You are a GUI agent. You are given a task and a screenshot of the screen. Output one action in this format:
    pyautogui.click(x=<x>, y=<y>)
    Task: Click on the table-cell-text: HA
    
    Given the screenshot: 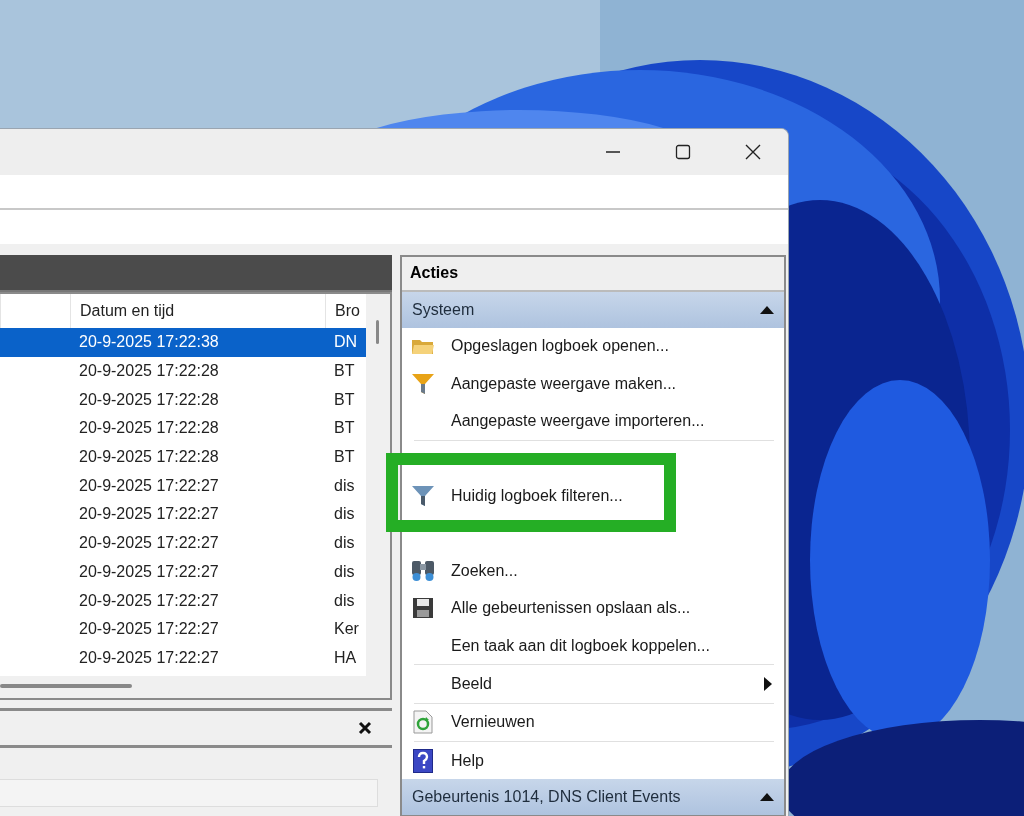 What is the action you would take?
    pyautogui.click(x=345, y=657)
    